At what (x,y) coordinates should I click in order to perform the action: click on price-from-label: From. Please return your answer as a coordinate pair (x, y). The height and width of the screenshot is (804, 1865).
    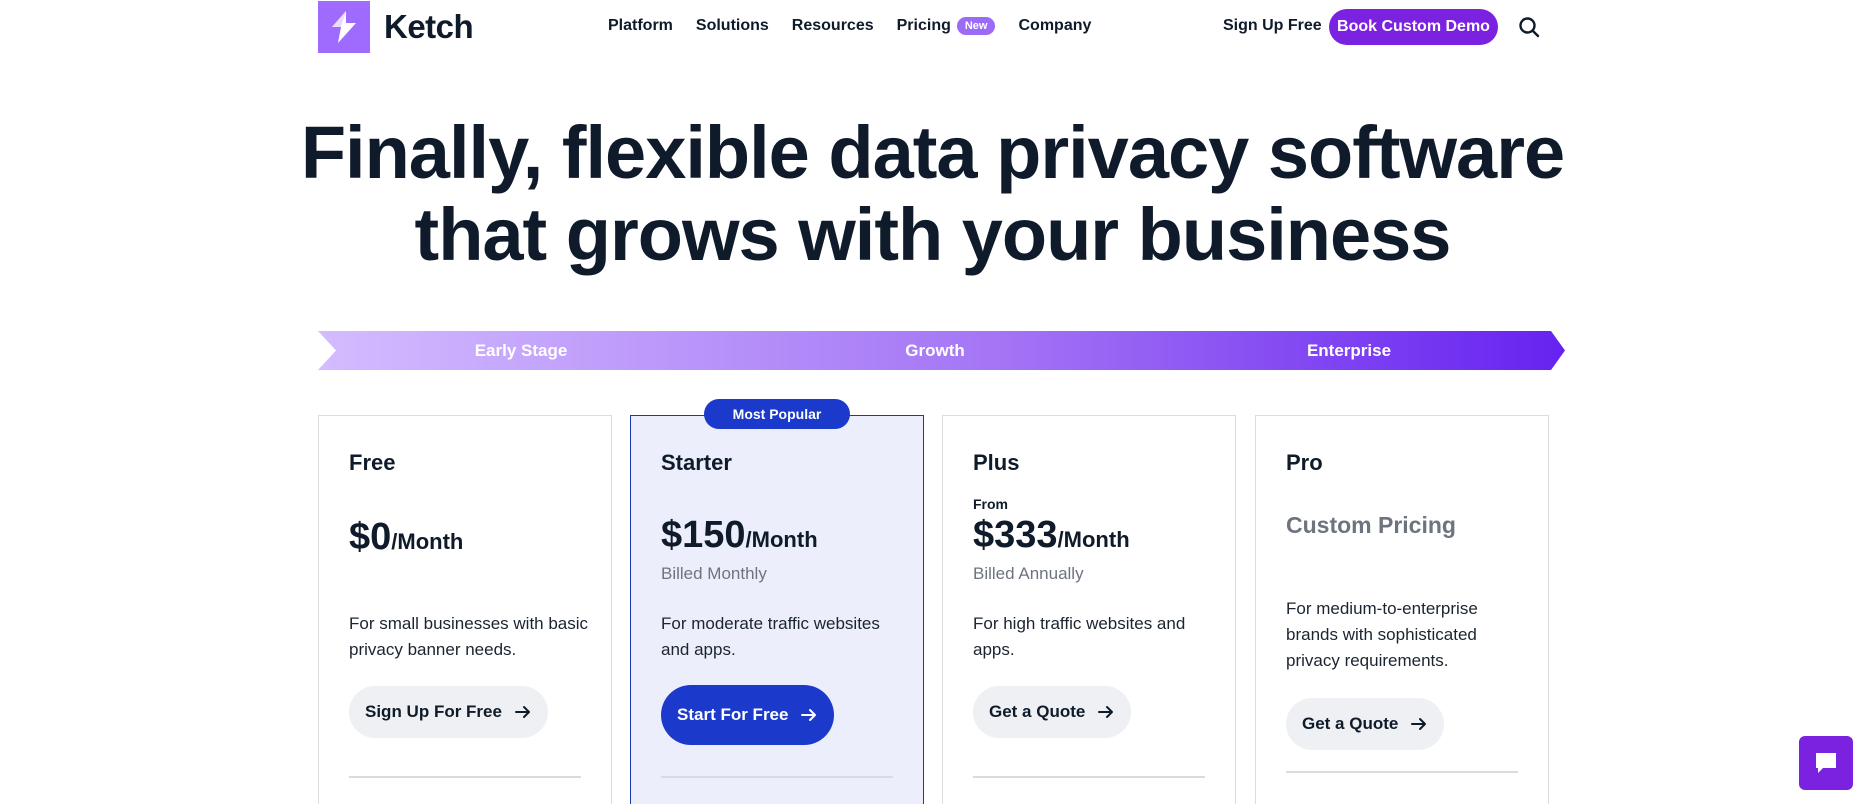
    Looking at the image, I should click on (990, 504).